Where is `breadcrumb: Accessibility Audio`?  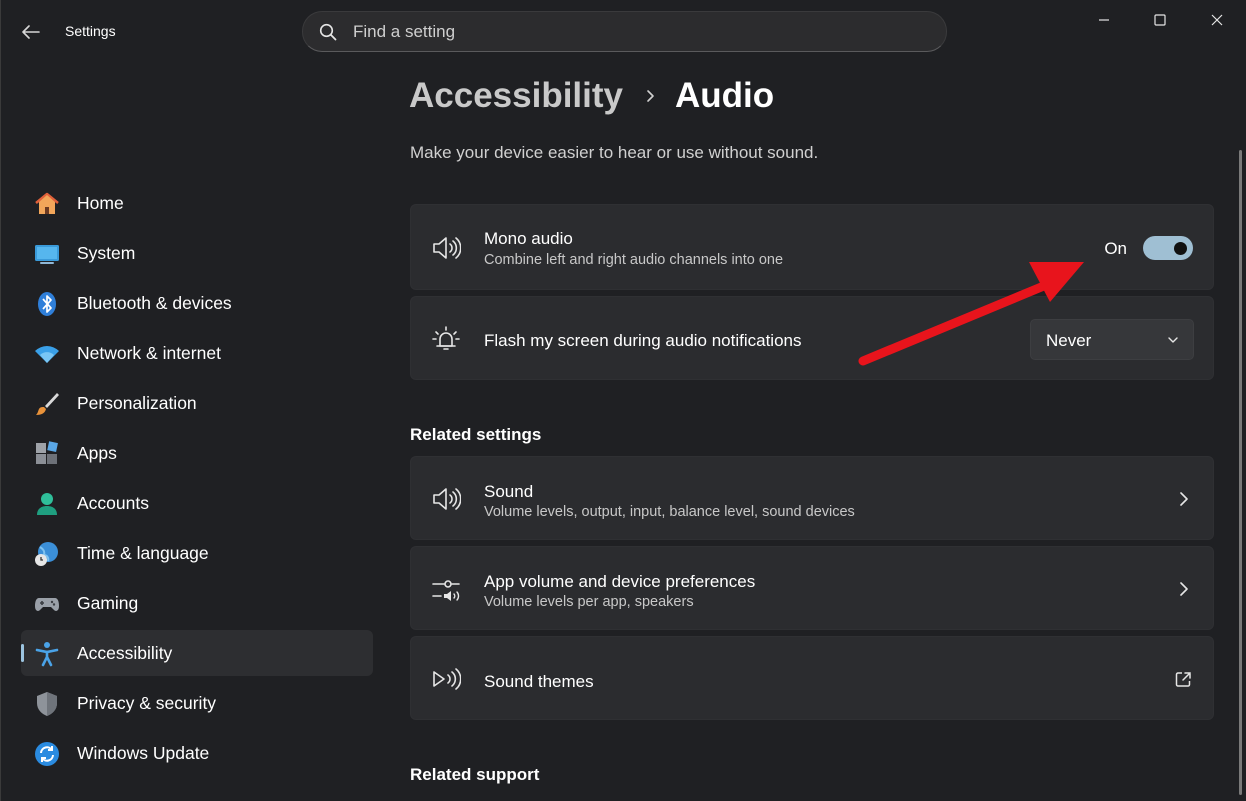 breadcrumb: Accessibility Audio is located at coordinates (591, 96).